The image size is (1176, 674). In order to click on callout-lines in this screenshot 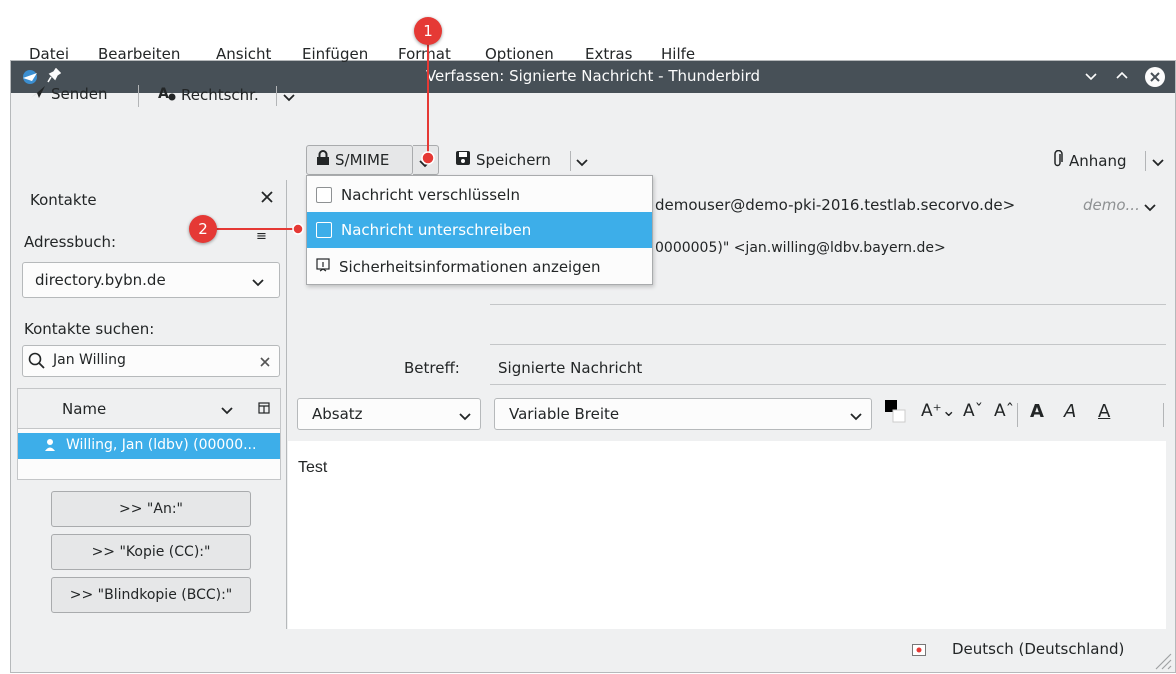, I will do `click(325, 139)`.